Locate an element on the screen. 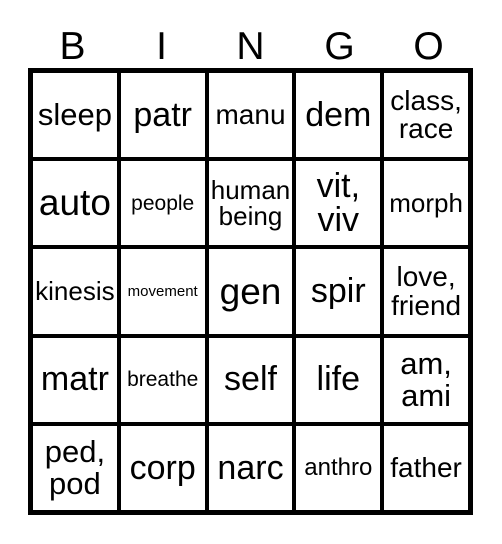  bingo-cell-n5: narc is located at coordinates (253, 468).